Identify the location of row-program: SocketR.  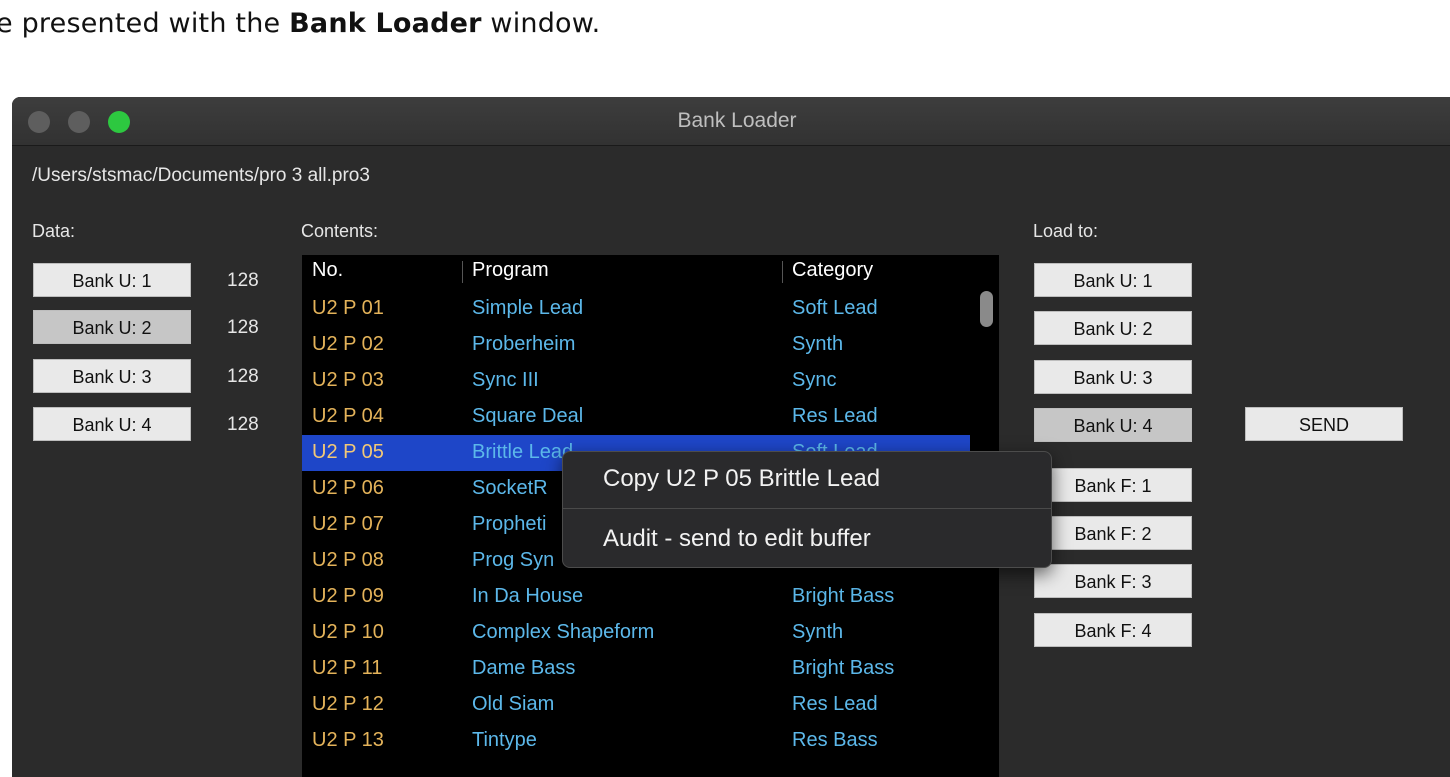
(510, 488).